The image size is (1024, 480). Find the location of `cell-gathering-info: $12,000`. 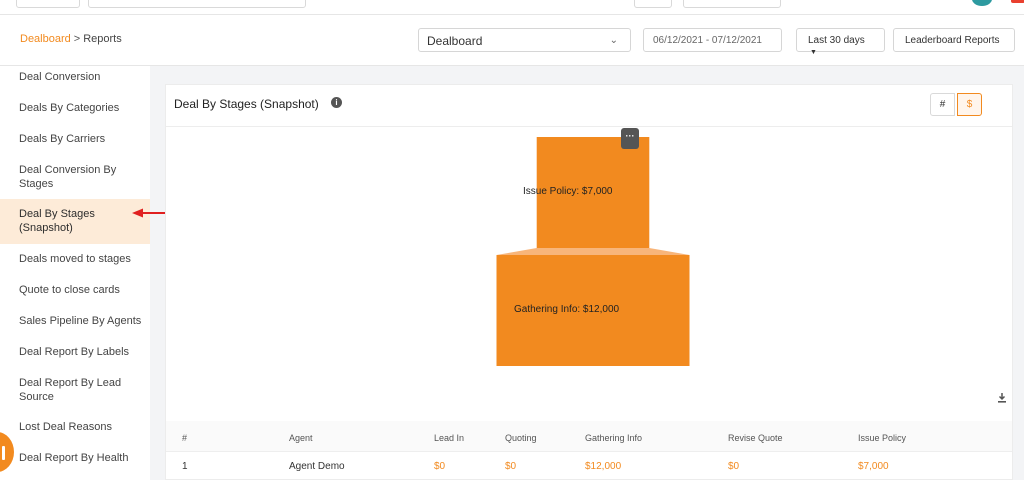

cell-gathering-info: $12,000 is located at coordinates (603, 466).